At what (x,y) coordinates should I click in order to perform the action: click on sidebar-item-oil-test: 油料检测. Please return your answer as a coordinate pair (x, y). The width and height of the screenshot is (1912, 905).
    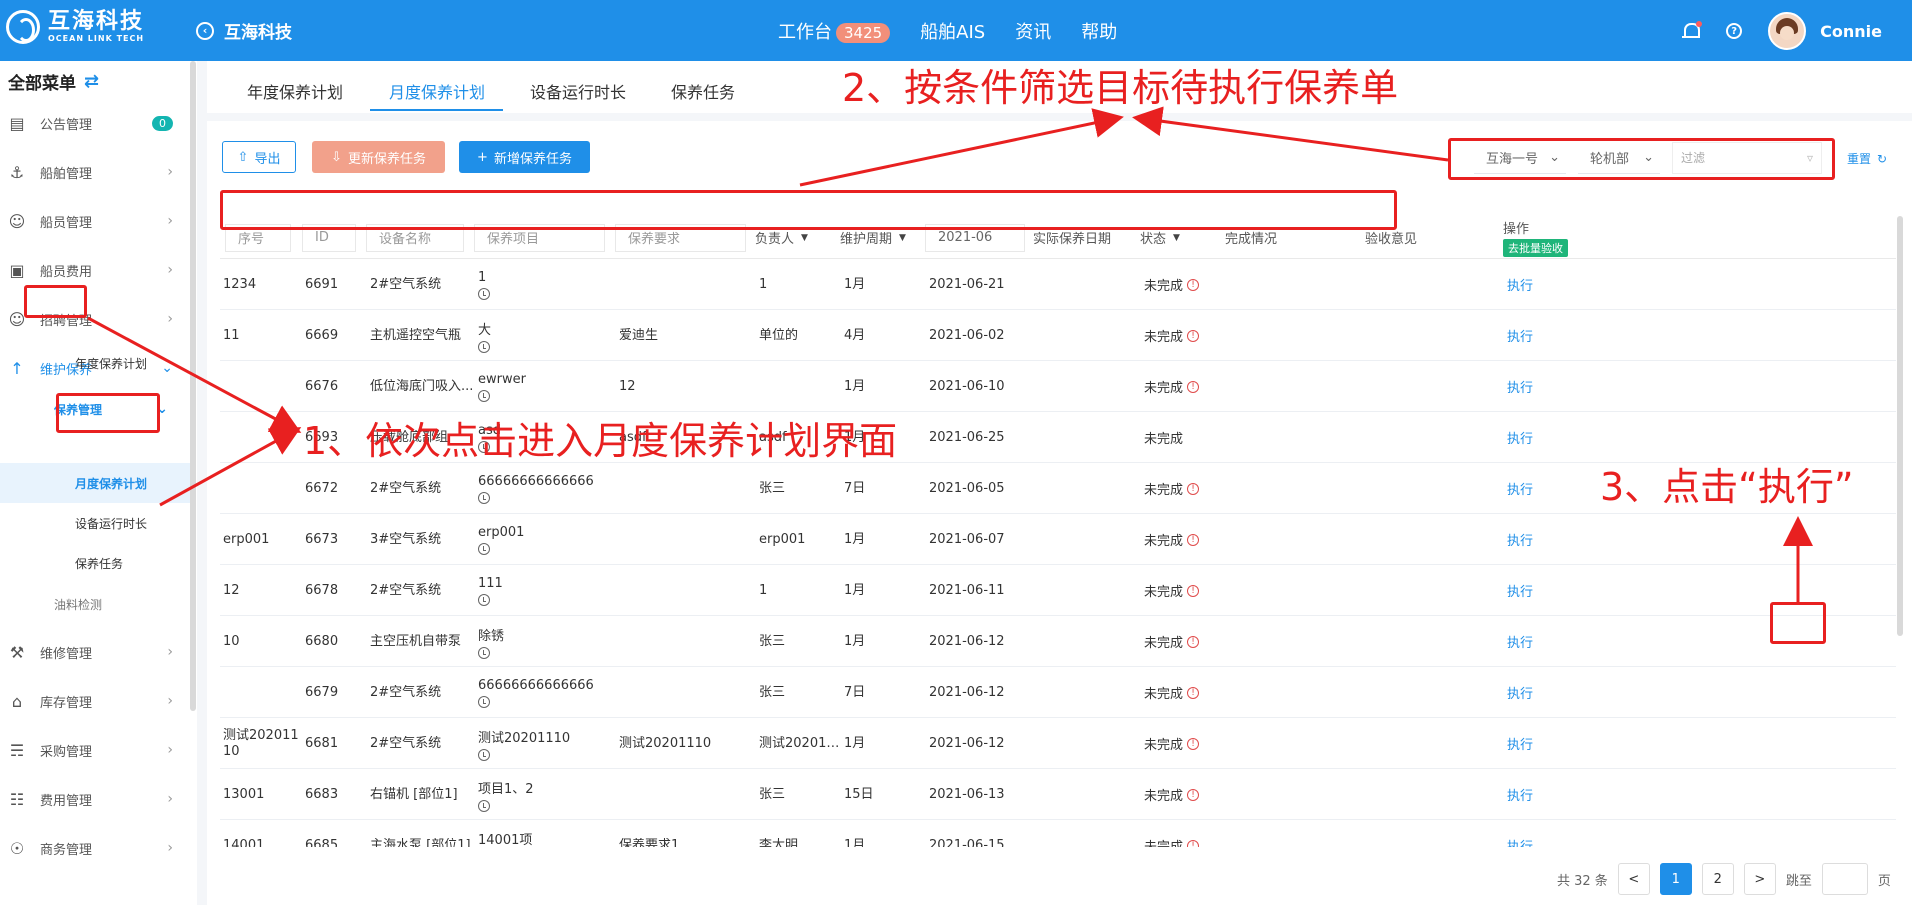
    Looking at the image, I should click on (95, 604).